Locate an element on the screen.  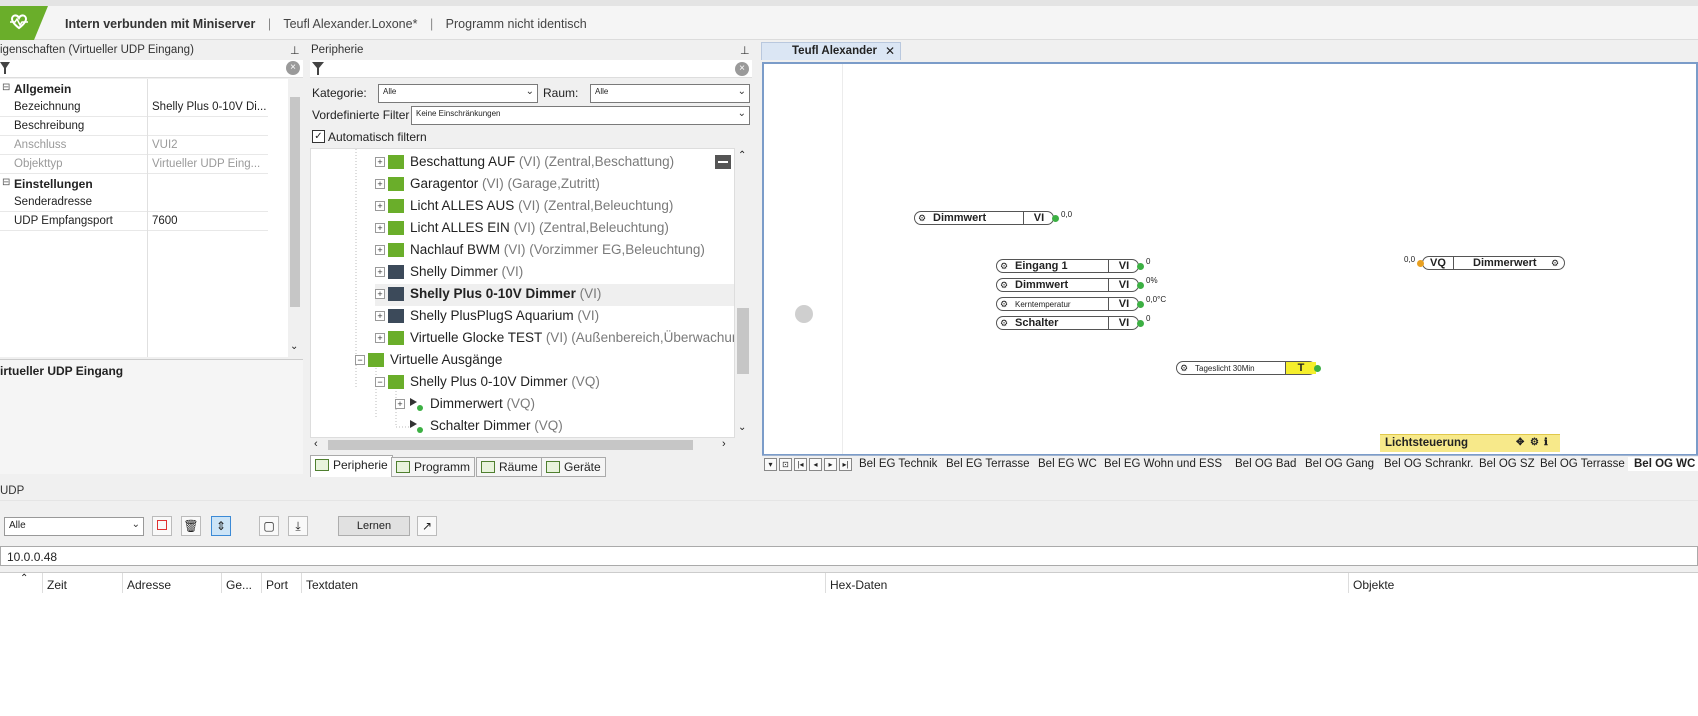
scroll-down-icon: ⌄ is located at coordinates (294, 346).